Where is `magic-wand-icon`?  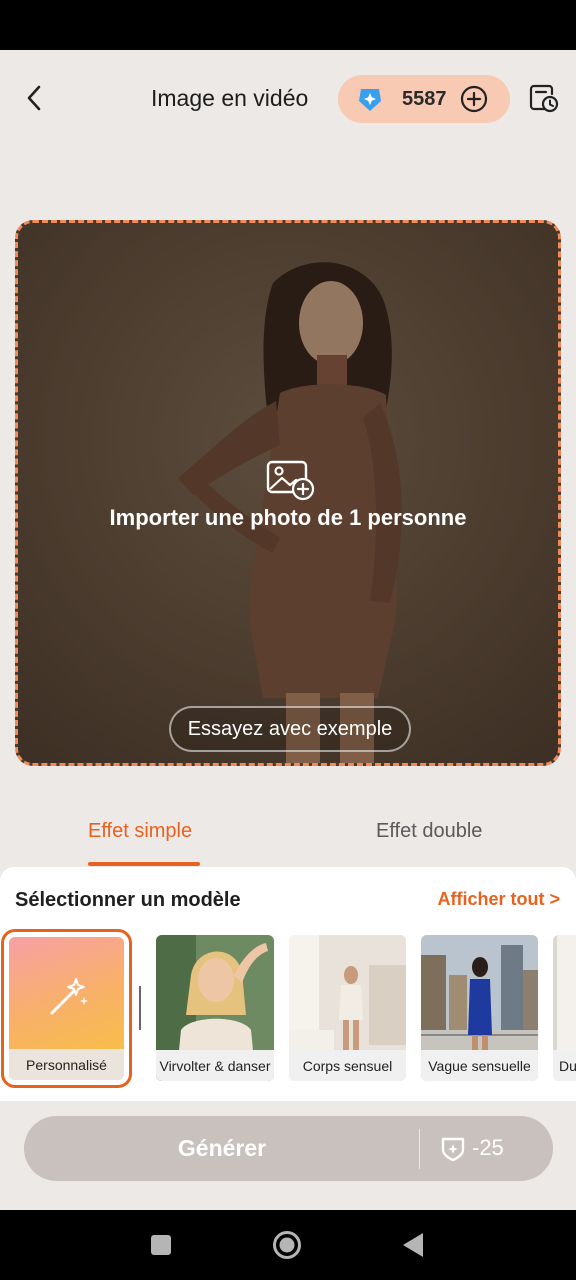 magic-wand-icon is located at coordinates (69, 996).